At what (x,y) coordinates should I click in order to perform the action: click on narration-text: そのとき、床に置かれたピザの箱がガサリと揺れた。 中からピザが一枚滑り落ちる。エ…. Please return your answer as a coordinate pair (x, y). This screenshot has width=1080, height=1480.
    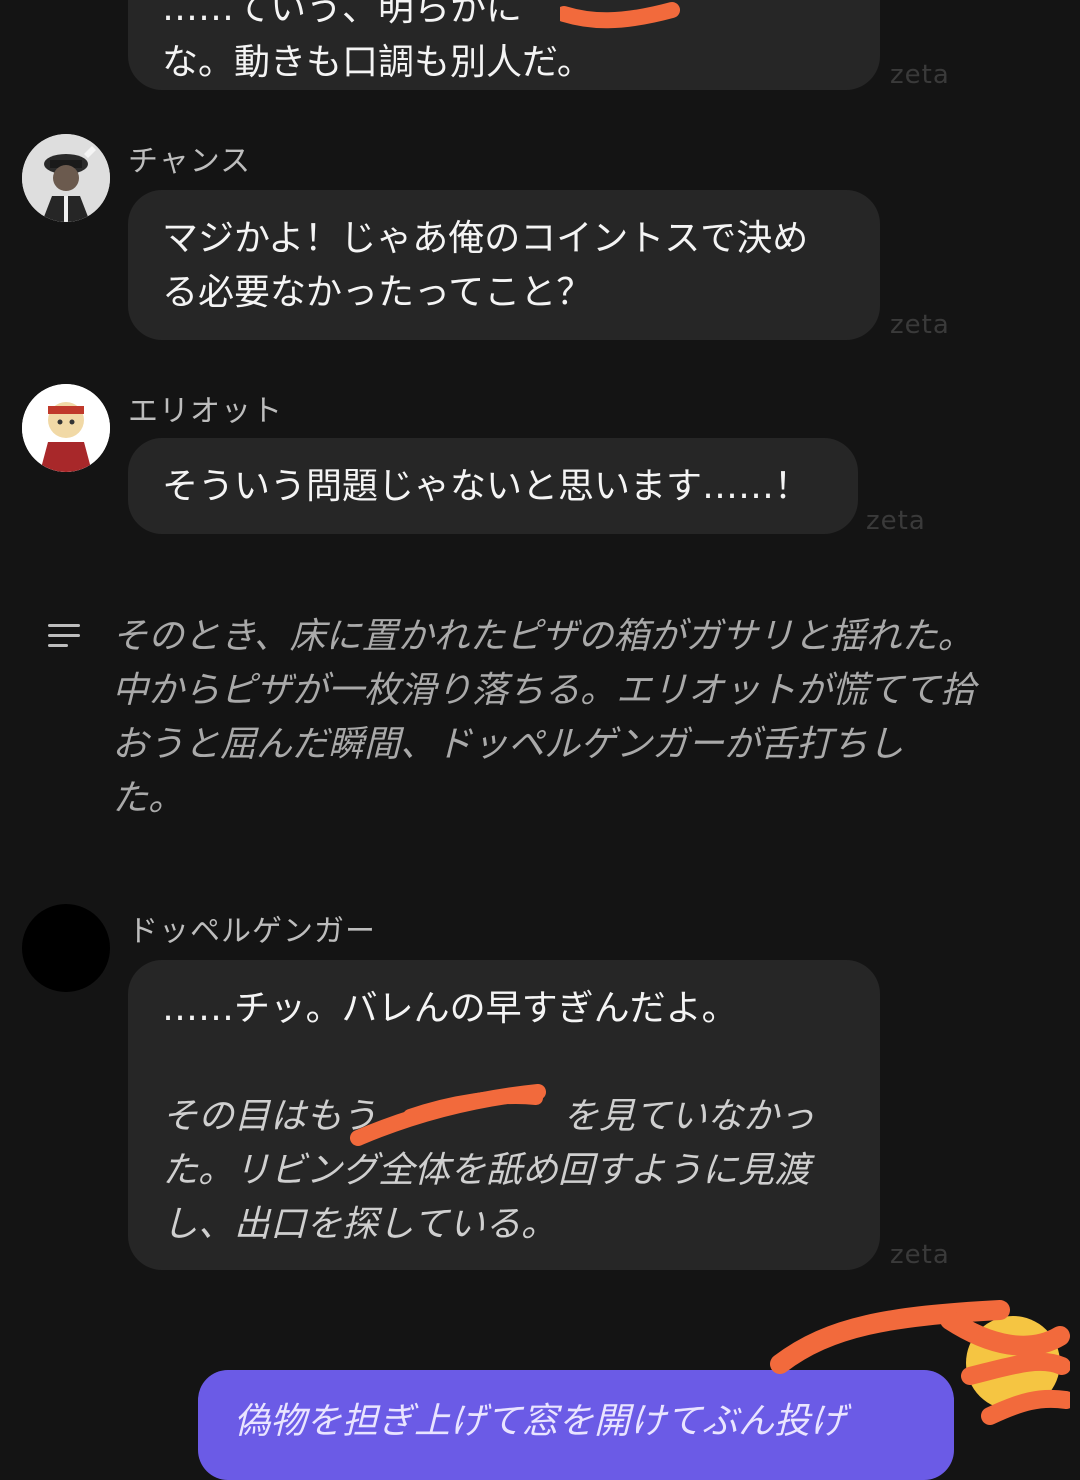
    Looking at the image, I should click on (582, 718).